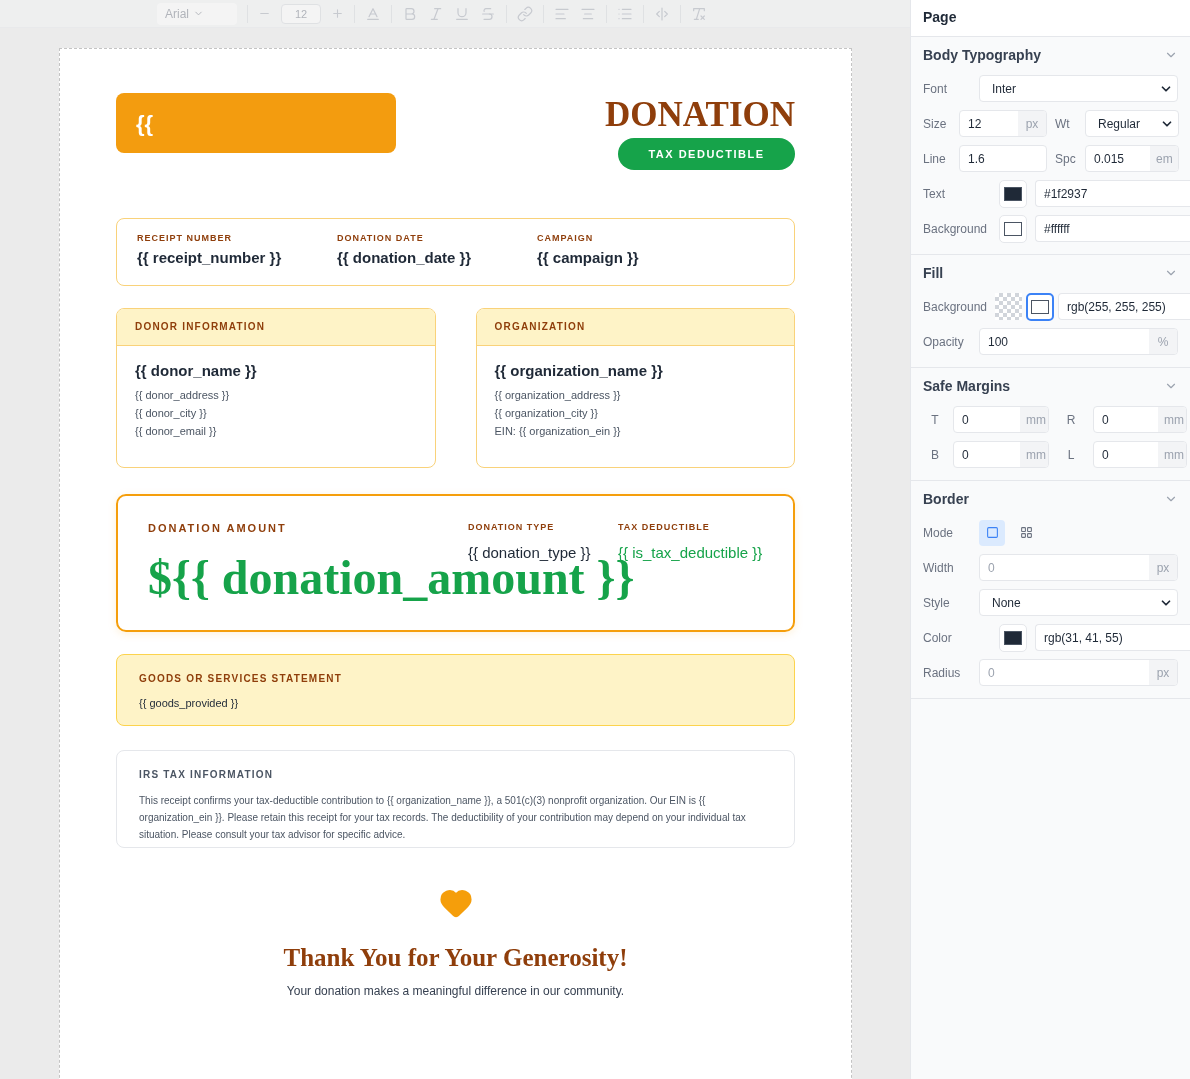  Describe the element at coordinates (171, 413) in the screenshot. I see `detail-text: {{ donor_city }}` at that location.